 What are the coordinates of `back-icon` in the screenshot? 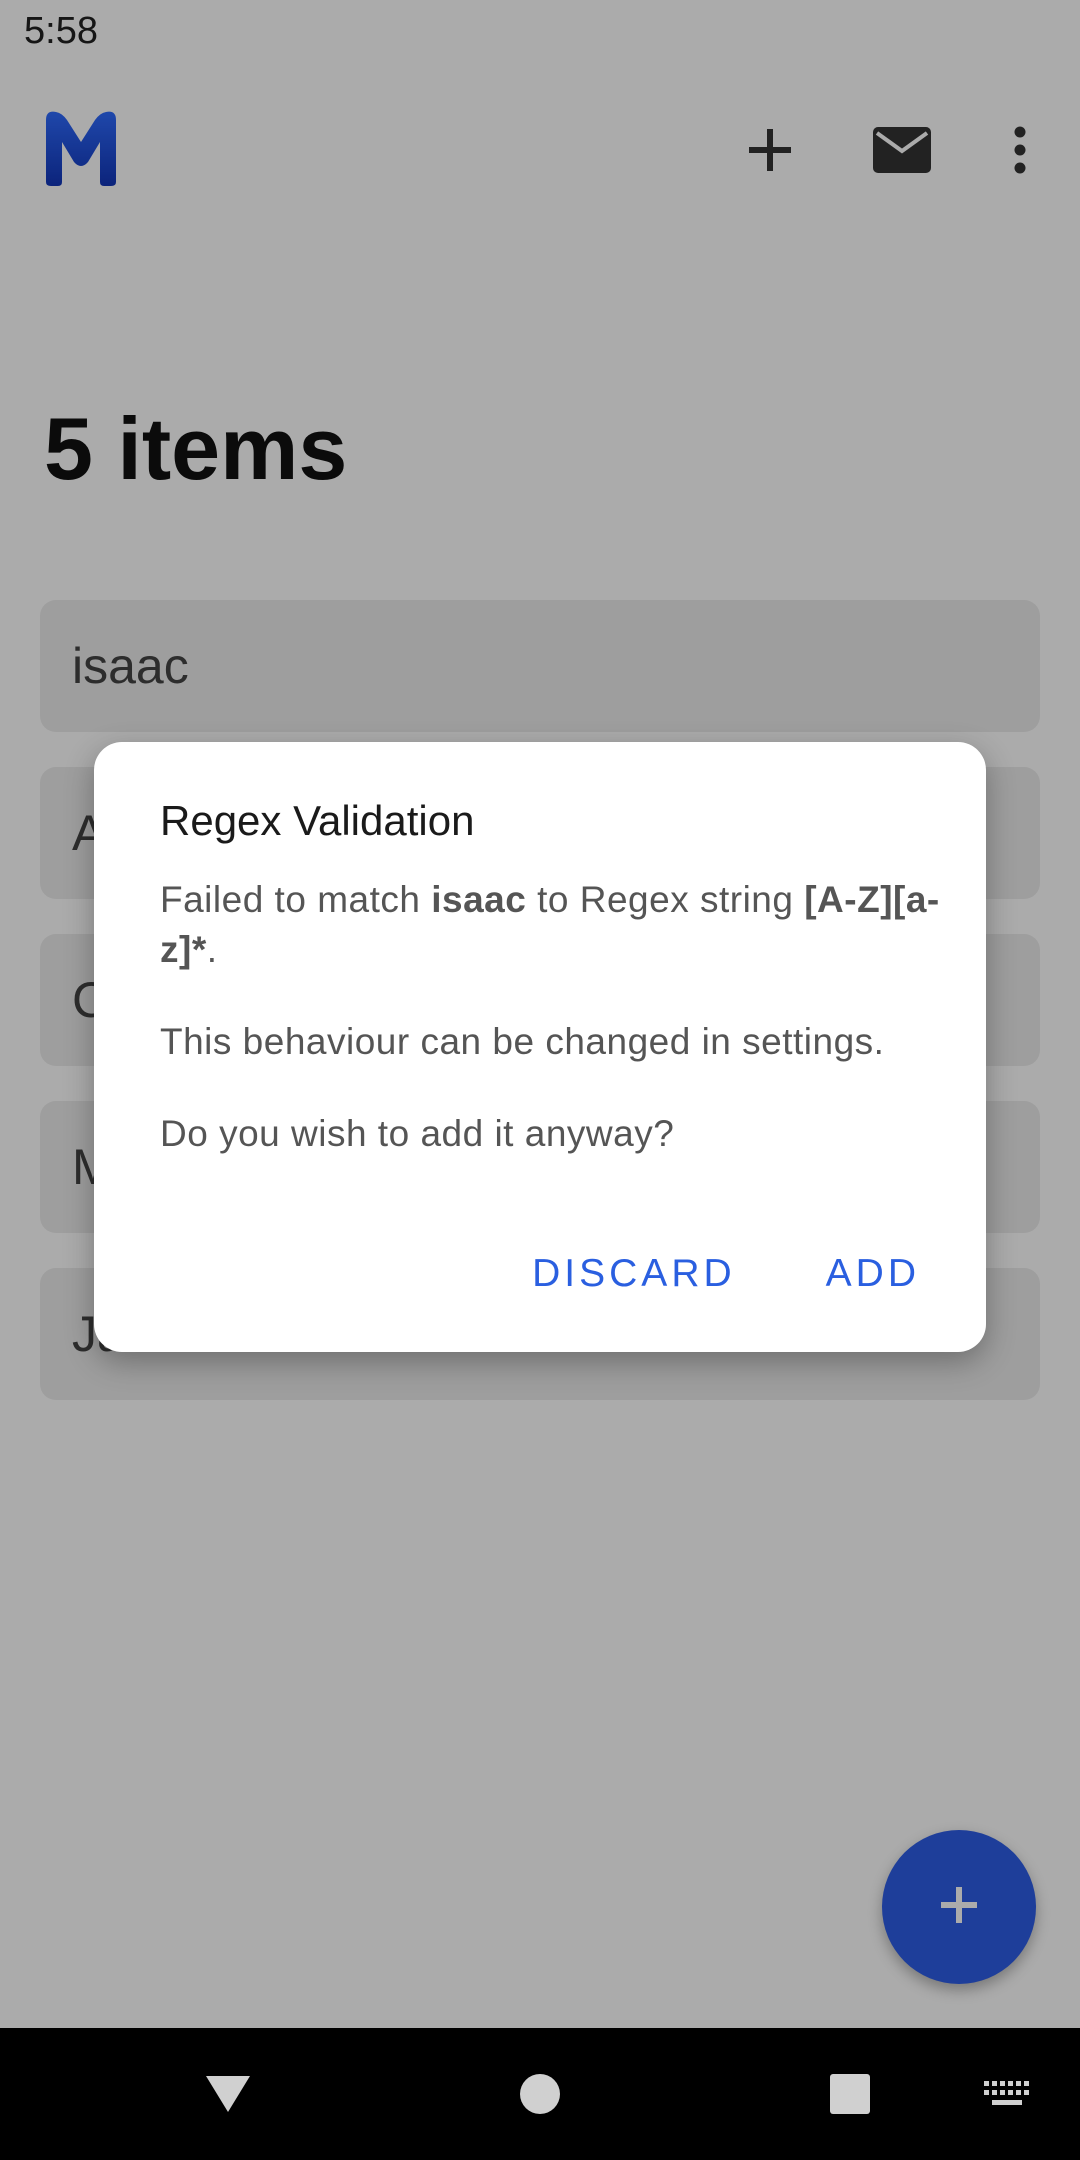 It's located at (228, 2094).